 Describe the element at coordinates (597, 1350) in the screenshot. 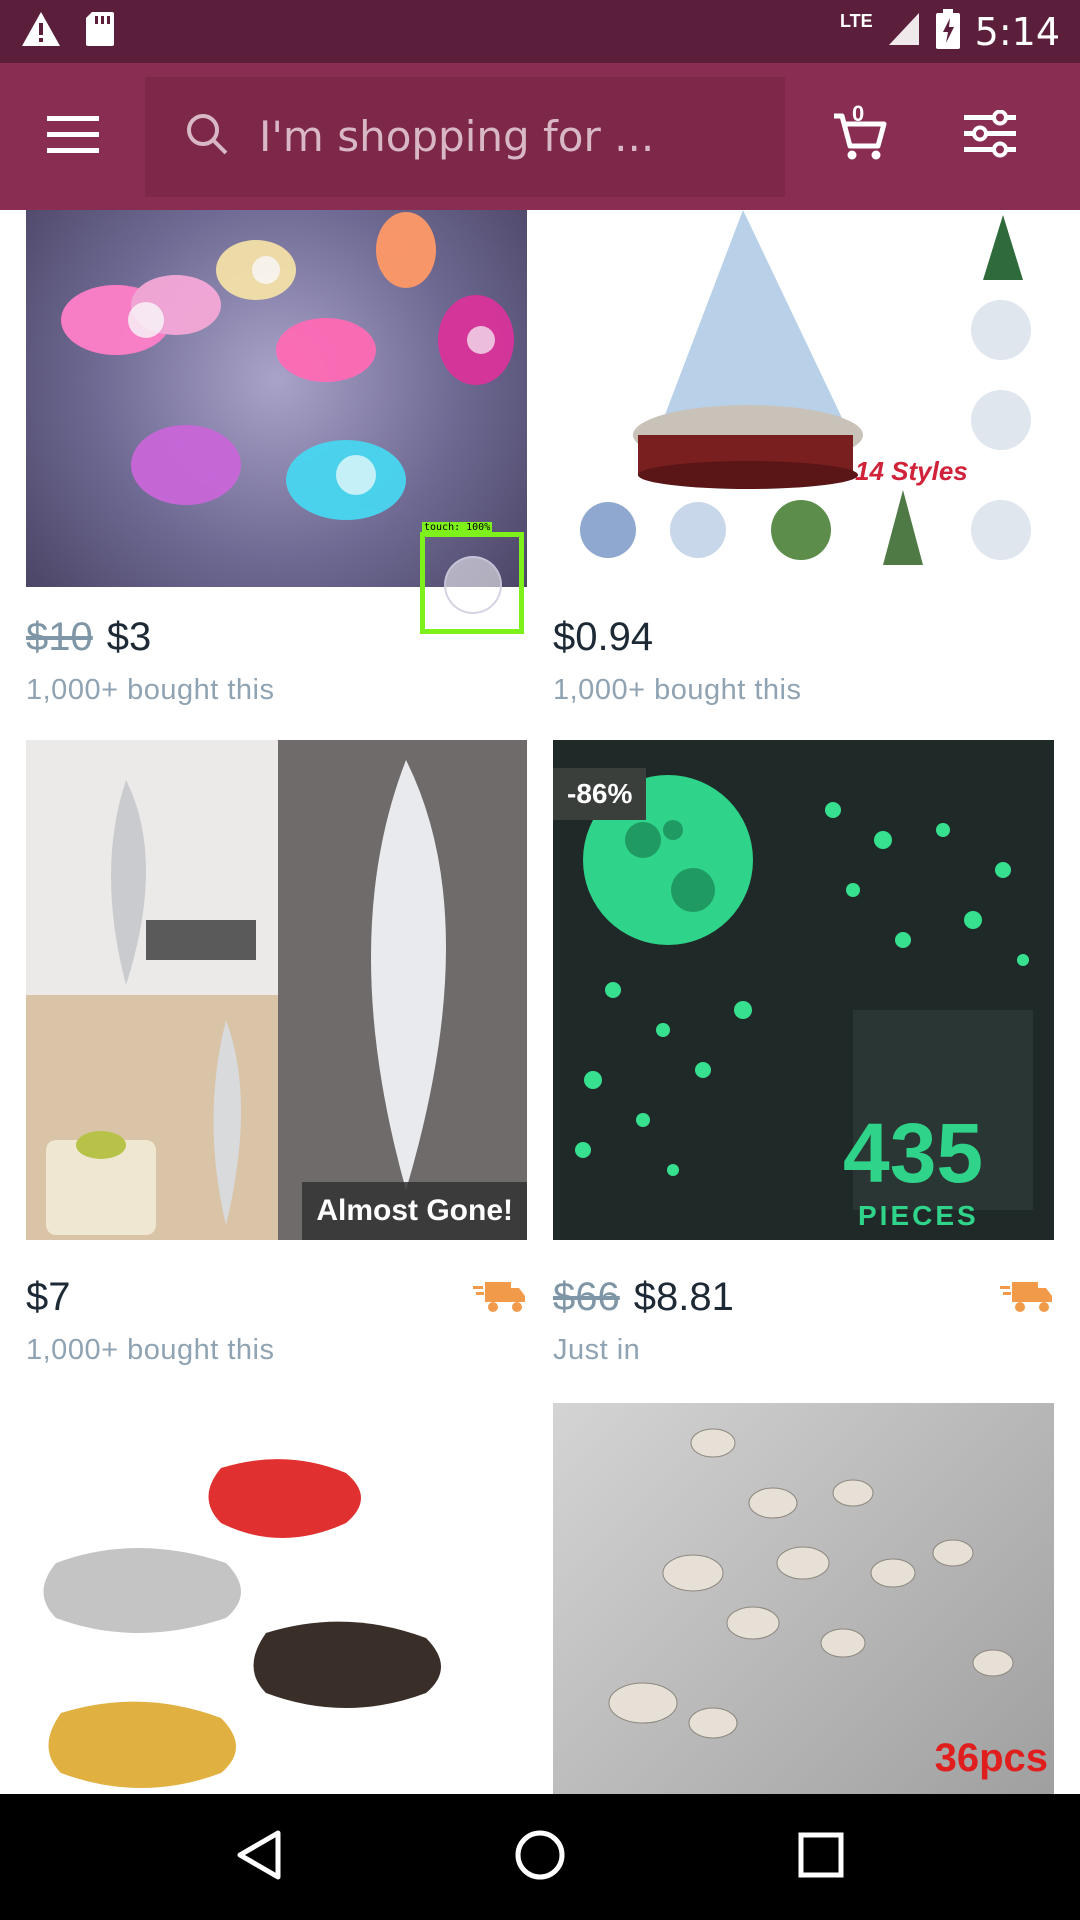

I see `sold-count: Just in` at that location.